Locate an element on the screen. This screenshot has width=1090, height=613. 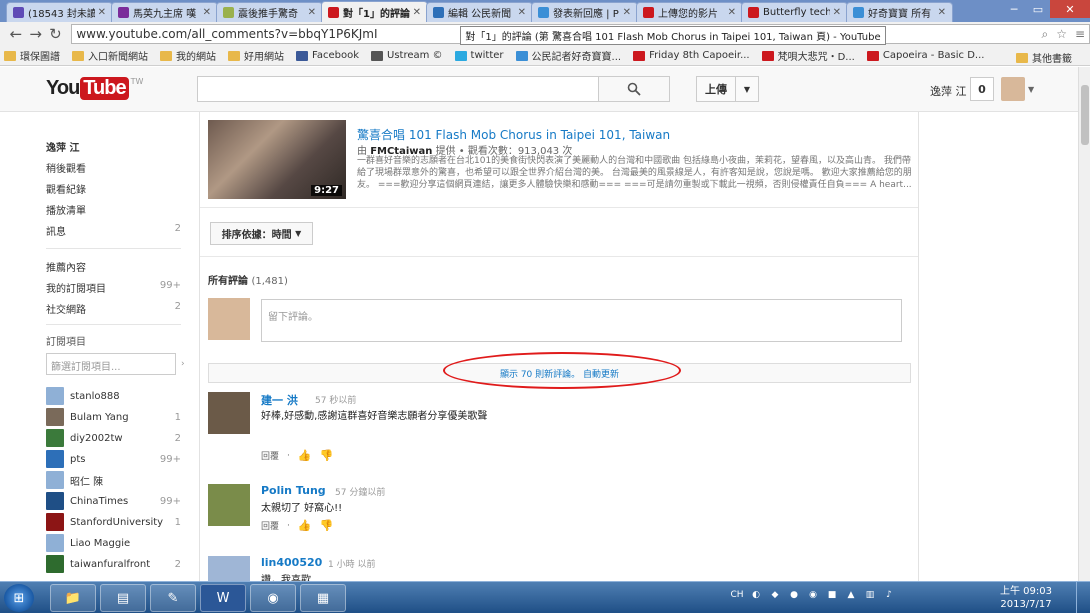
browser-tab-active: 對「1」的評論 ✕ is located at coordinates (374, 11).